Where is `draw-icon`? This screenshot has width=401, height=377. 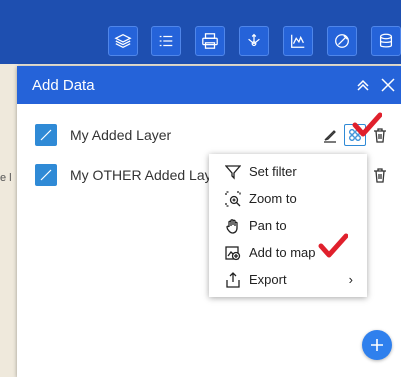 draw-icon is located at coordinates (342, 41).